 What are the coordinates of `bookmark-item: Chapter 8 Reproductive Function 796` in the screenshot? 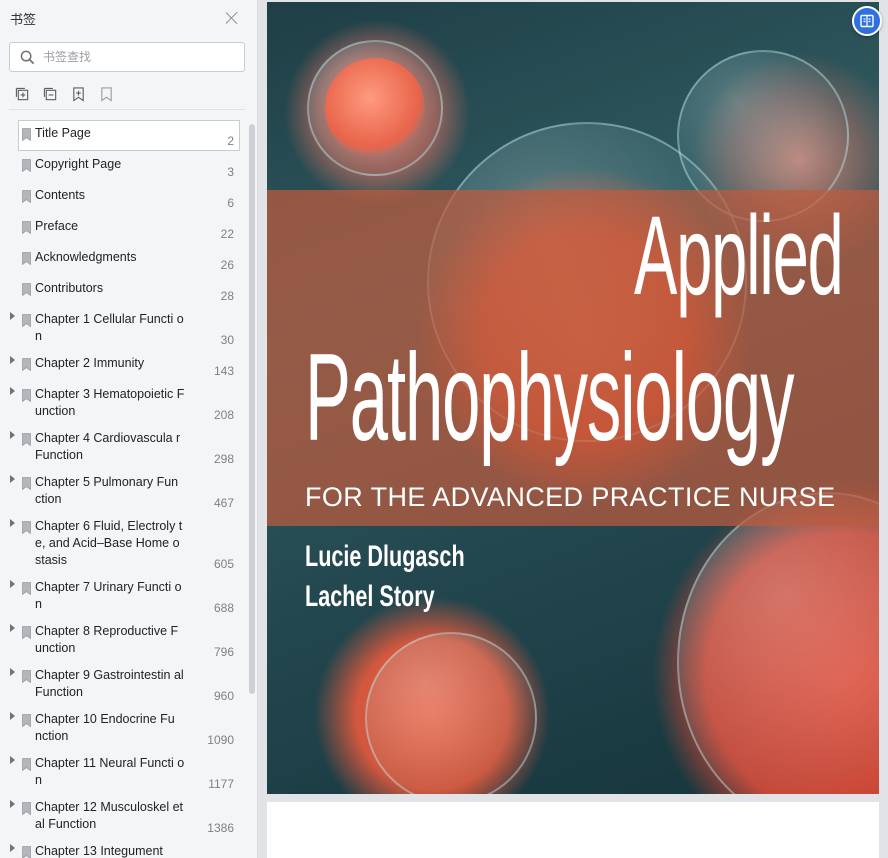 It's located at (125, 640).